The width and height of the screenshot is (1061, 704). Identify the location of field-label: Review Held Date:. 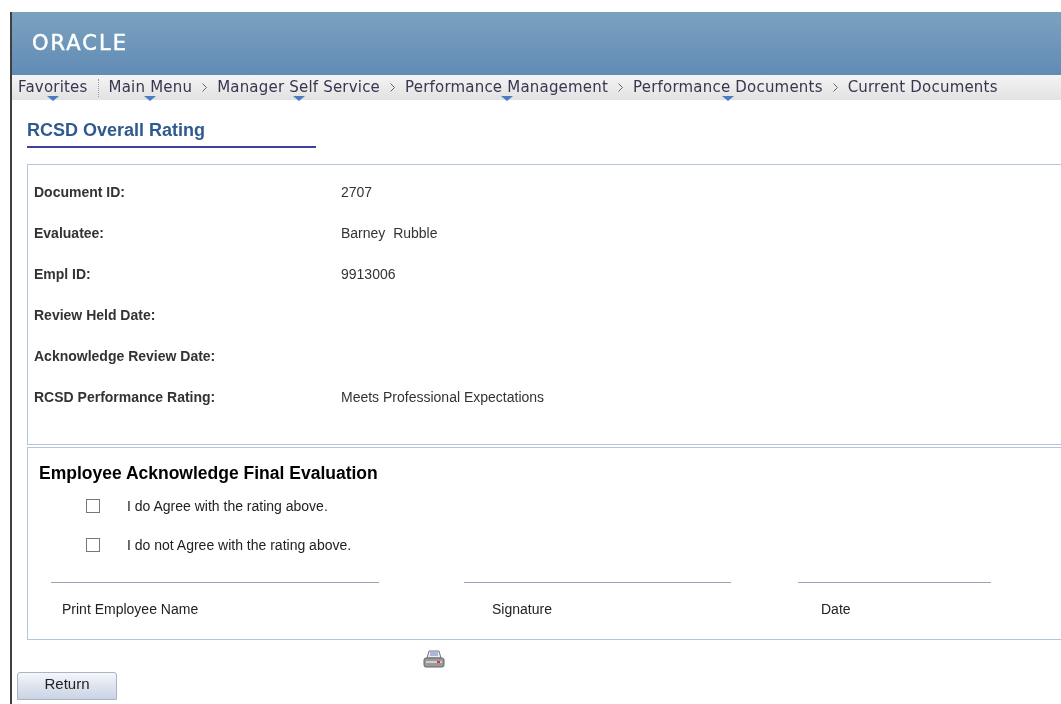
(95, 315).